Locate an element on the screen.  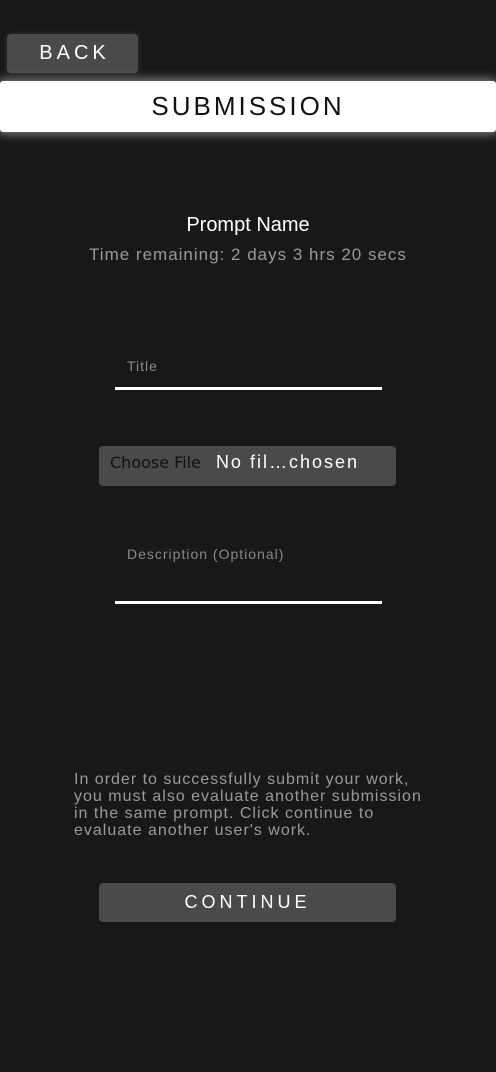
page-header: SUBMISSION is located at coordinates (248, 106).